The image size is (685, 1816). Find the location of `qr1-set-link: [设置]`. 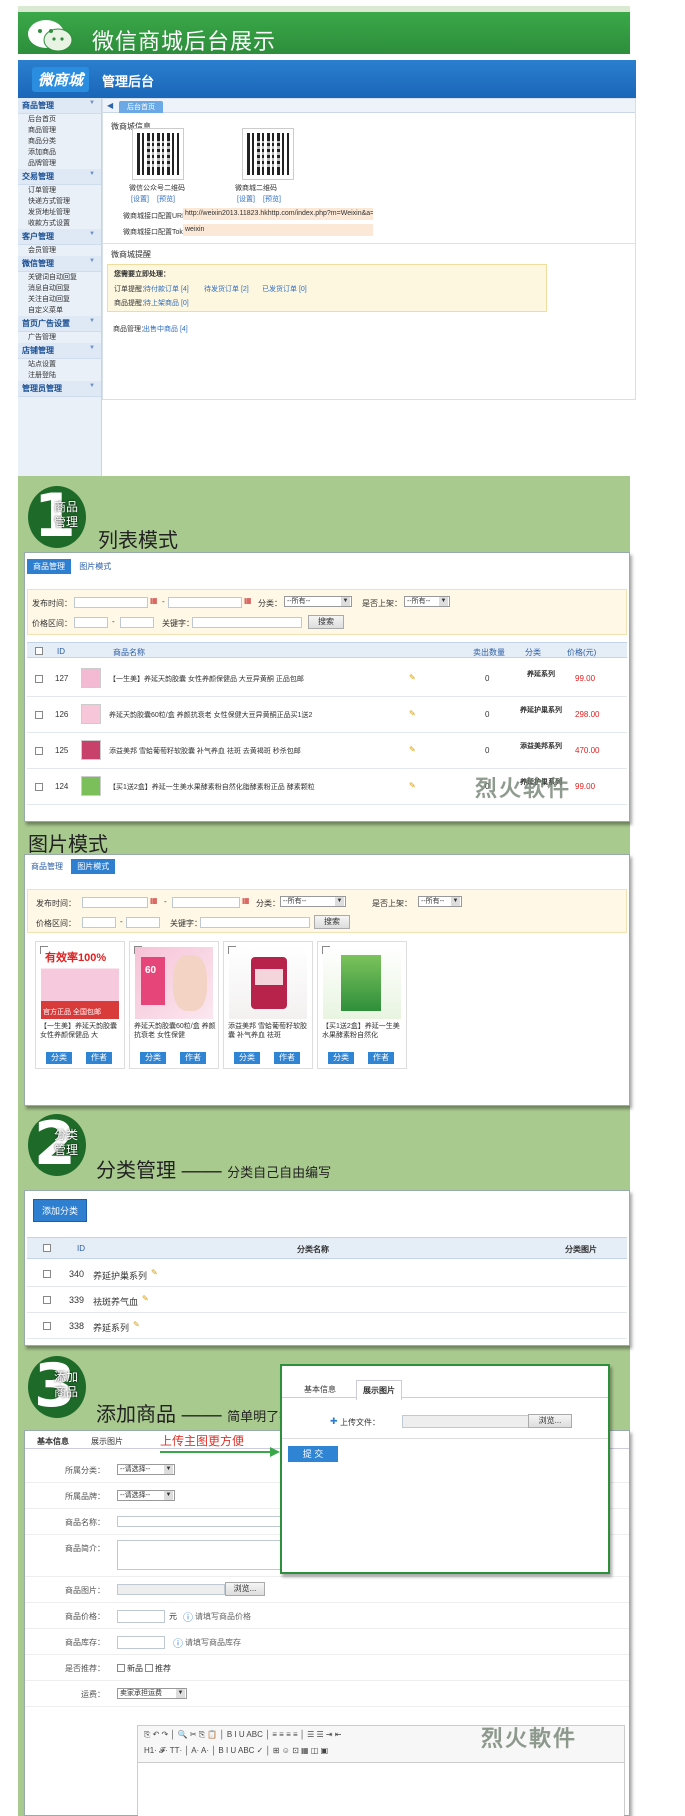

qr1-set-link: [设置] is located at coordinates (140, 199).